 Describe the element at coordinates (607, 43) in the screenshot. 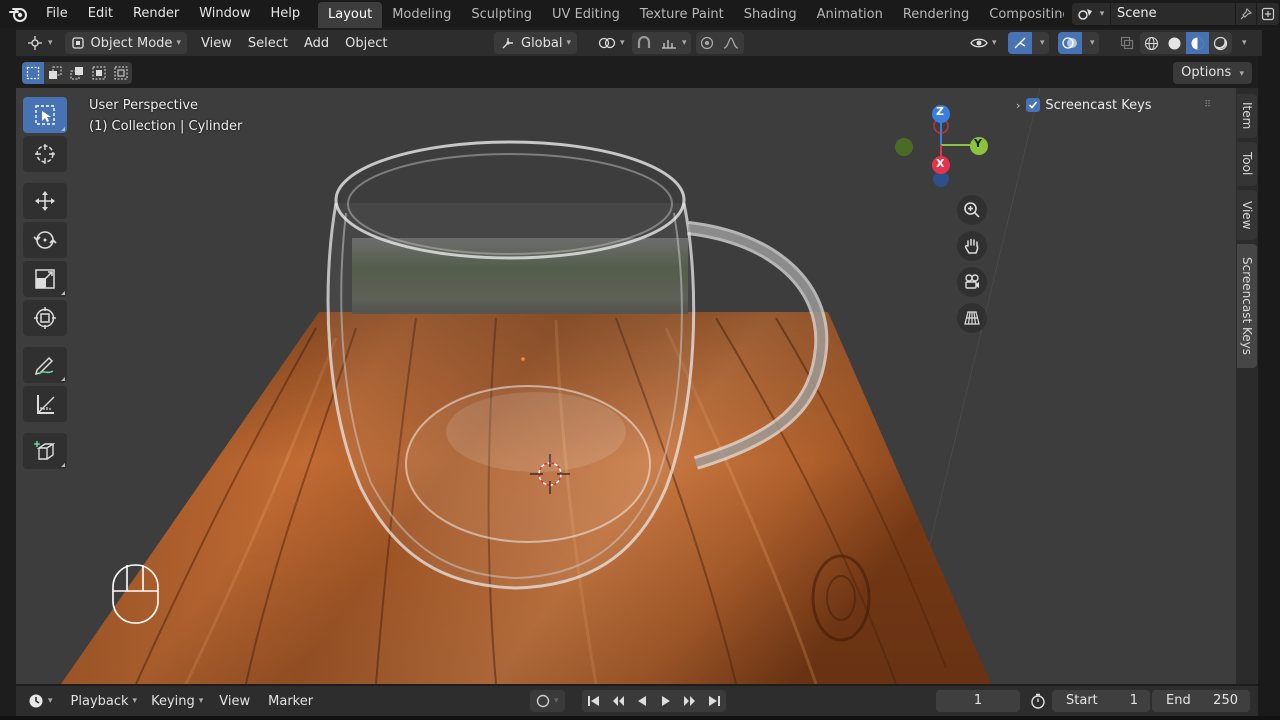

I see `pivot-icon` at that location.